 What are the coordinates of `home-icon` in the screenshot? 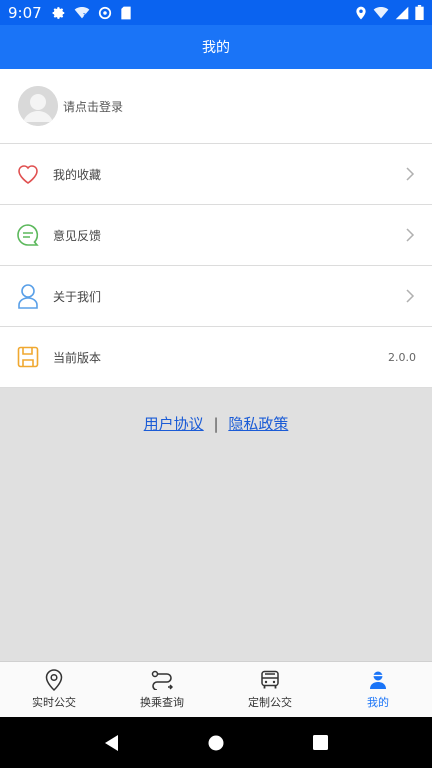 It's located at (216, 743).